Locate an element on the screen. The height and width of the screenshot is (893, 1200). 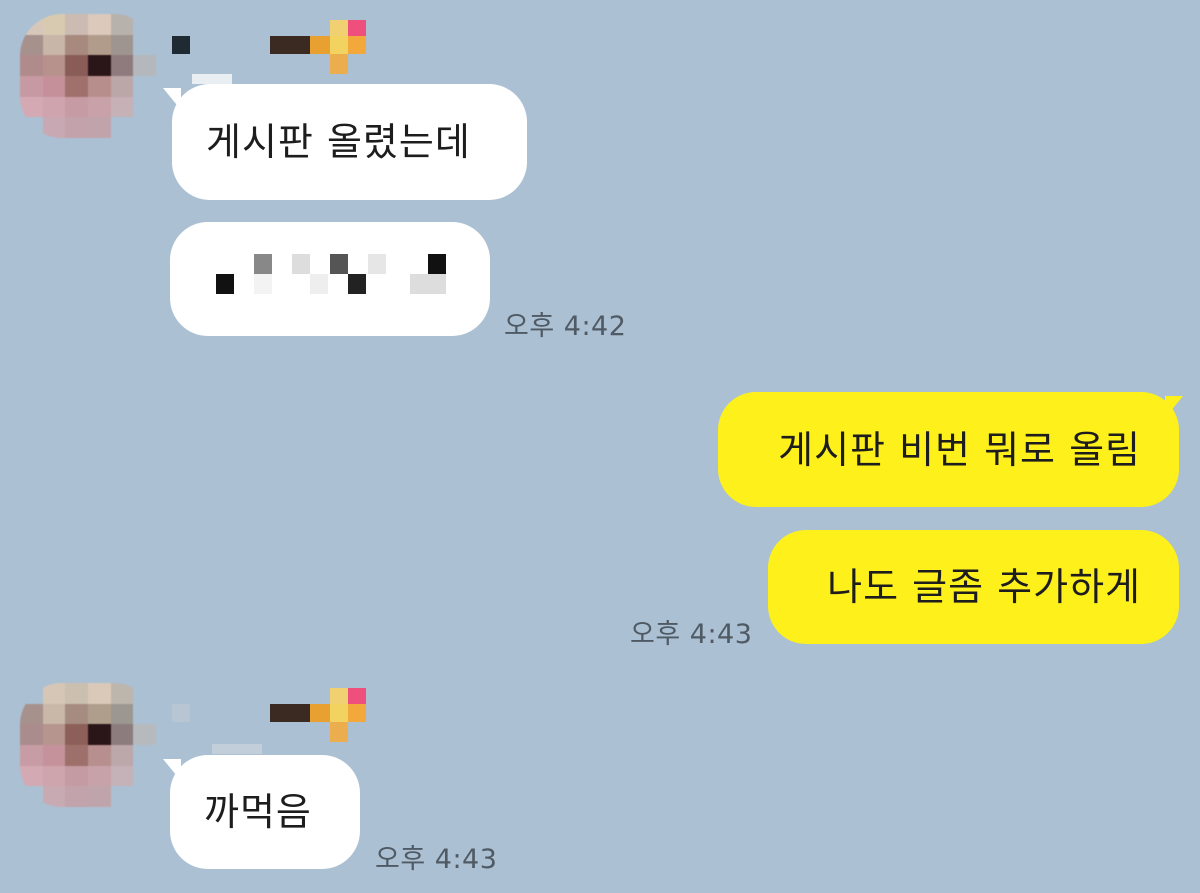
message-bubble-outgoing: 게시판 비번 뭐로 올림 is located at coordinates (948, 449).